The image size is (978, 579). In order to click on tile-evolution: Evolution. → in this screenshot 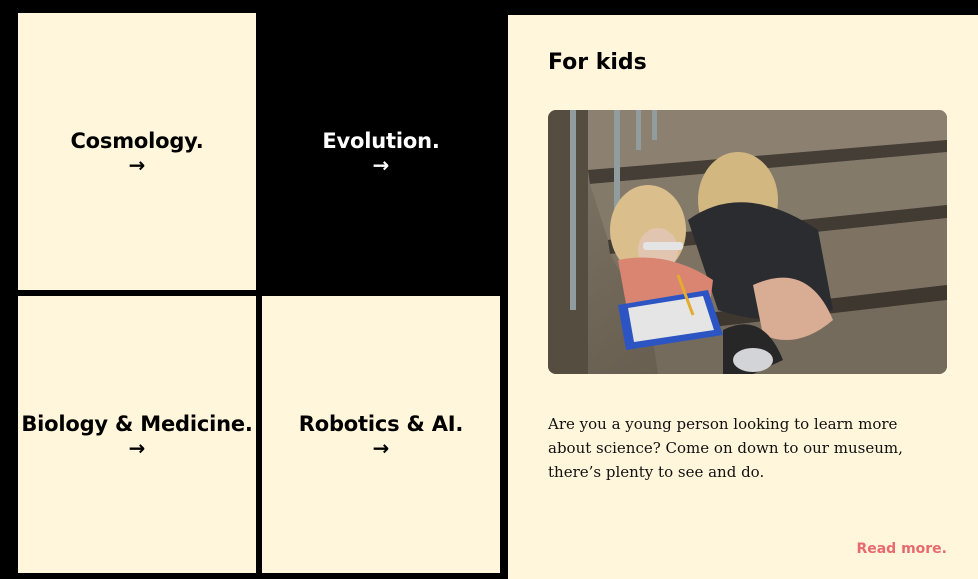, I will do `click(381, 151)`.